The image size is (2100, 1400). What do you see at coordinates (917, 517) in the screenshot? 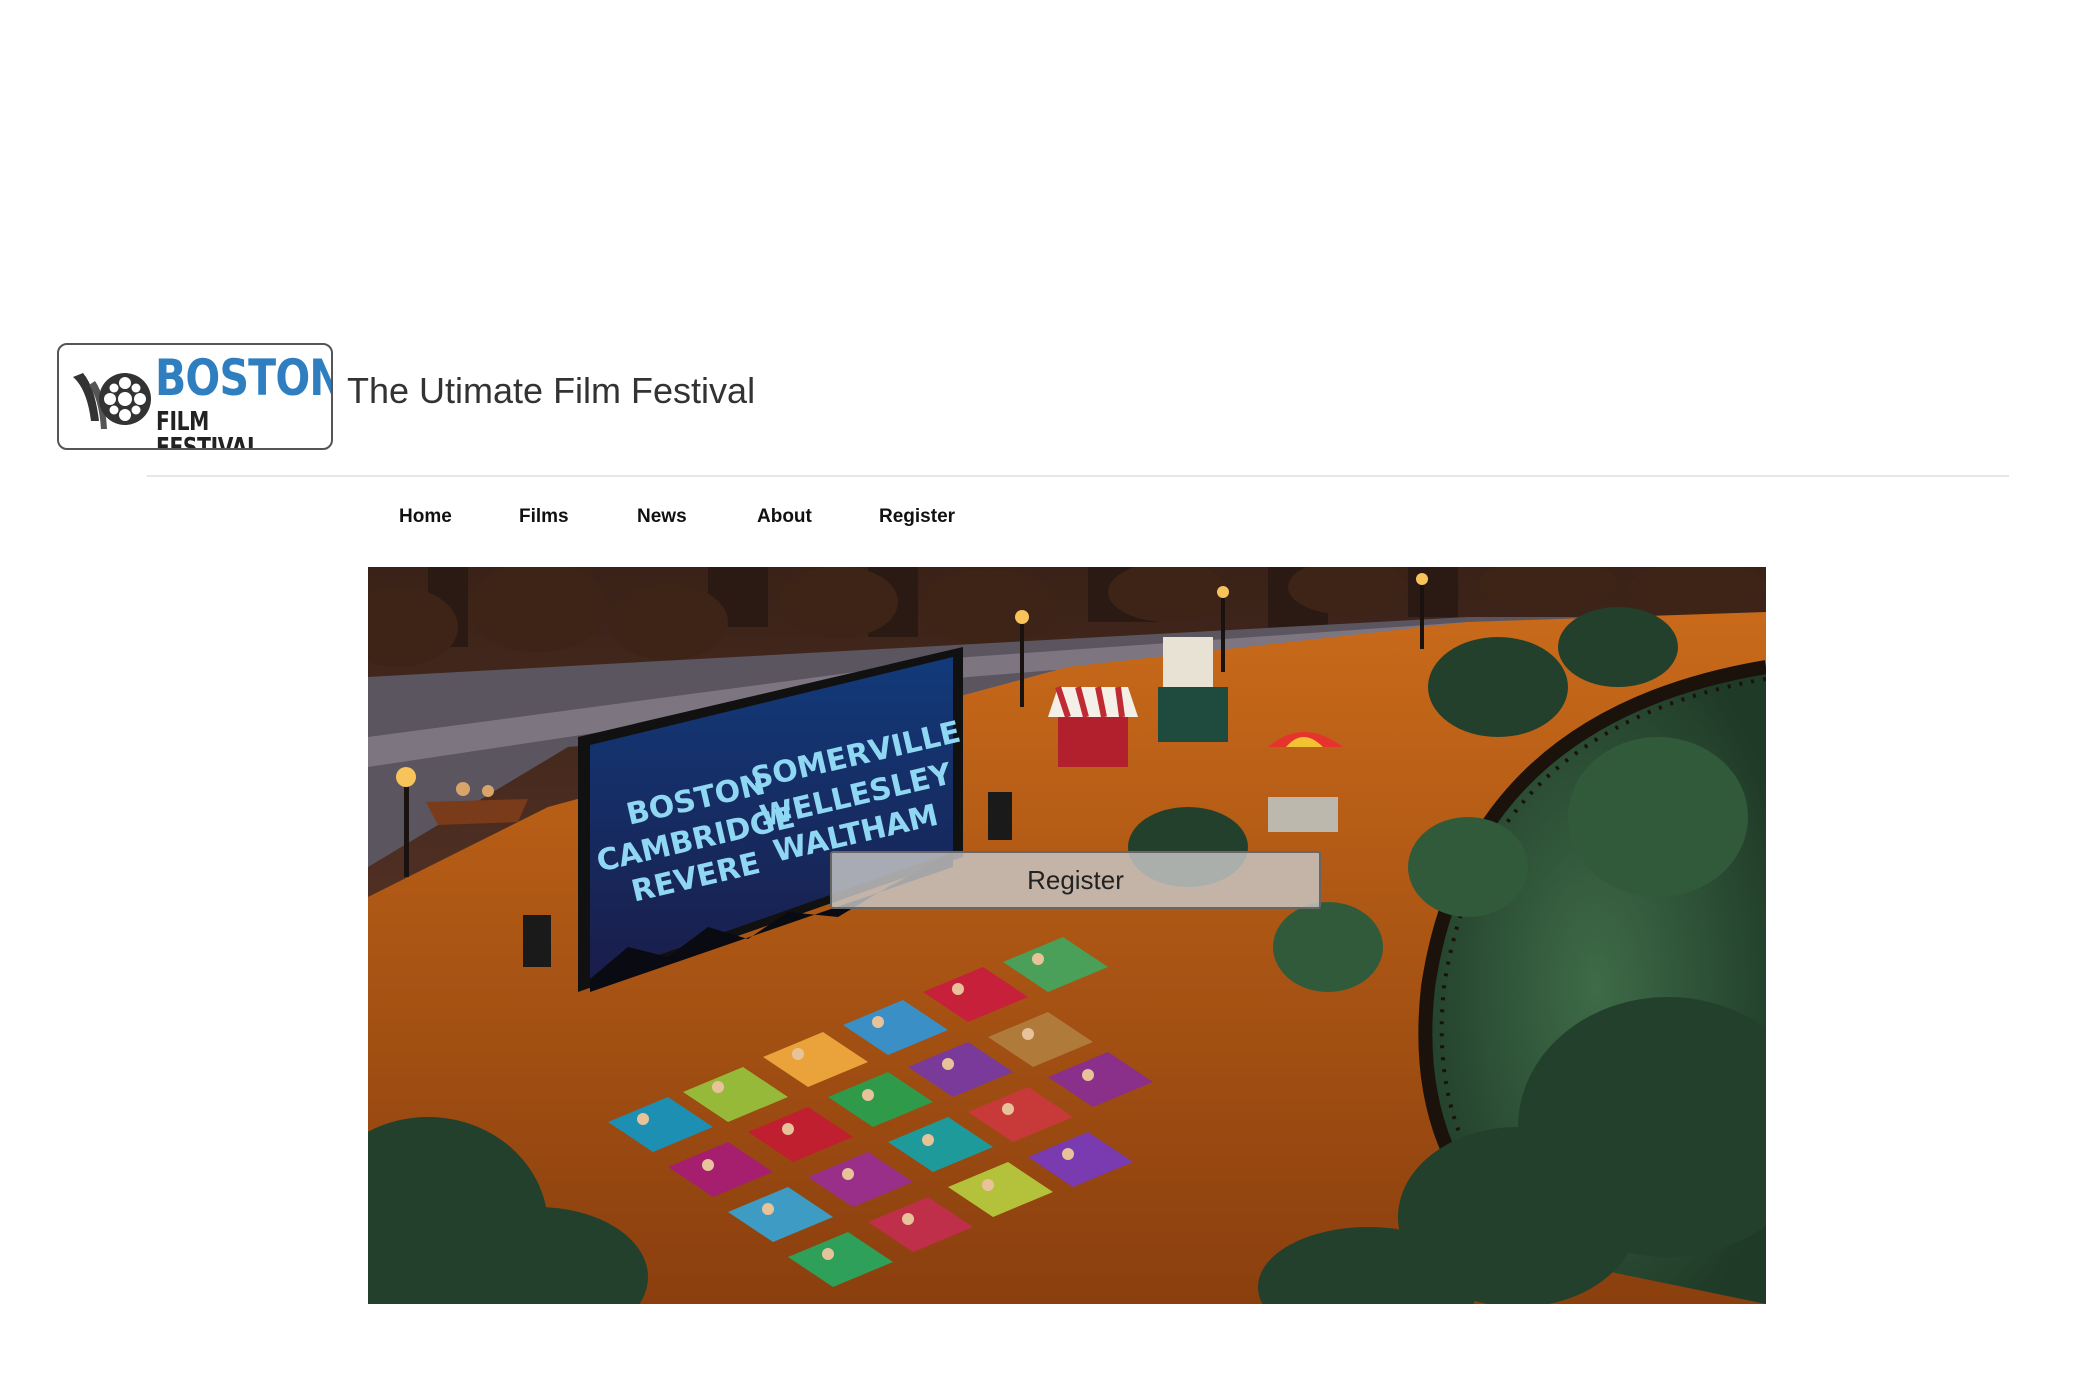
I see `nav-register: Register` at bounding box center [917, 517].